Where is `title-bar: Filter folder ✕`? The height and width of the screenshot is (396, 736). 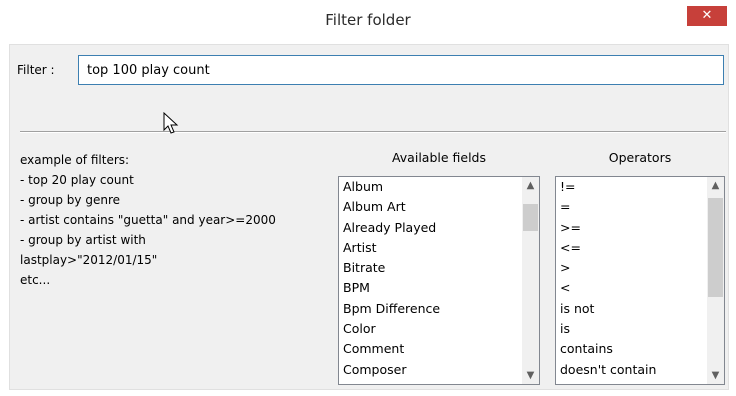 title-bar: Filter folder ✕ is located at coordinates (368, 20).